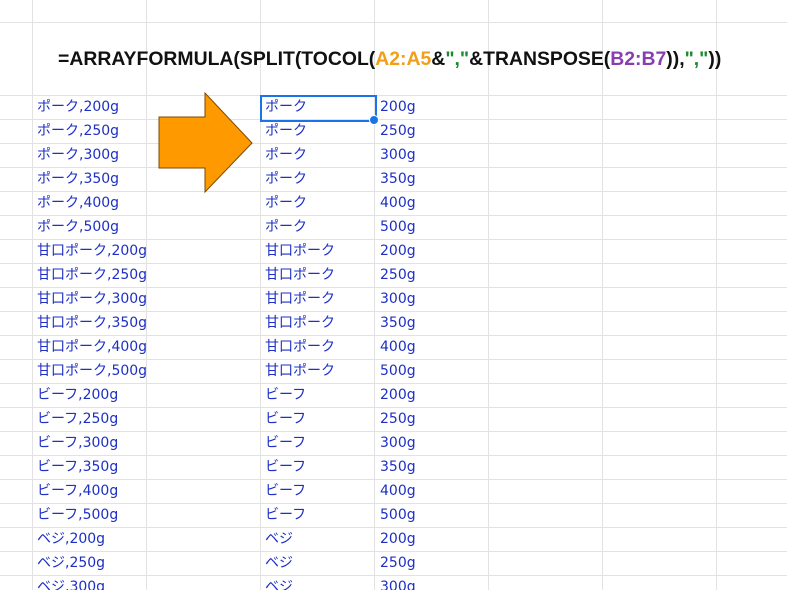 The height and width of the screenshot is (590, 787). What do you see at coordinates (217, 59) in the screenshot?
I see `formula-token-fn: =ARRAYFORMULA(SPLIT(TOCOL(` at bounding box center [217, 59].